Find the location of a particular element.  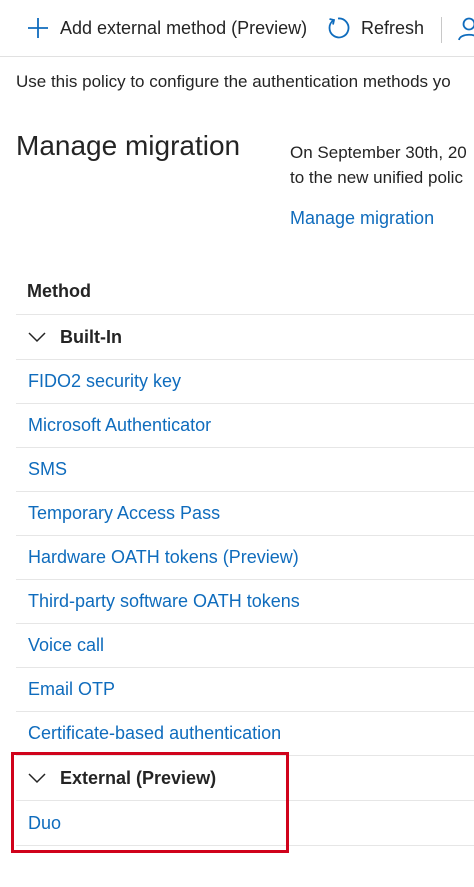

method-link-temporary-access-pass: Temporary Access Pass is located at coordinates (124, 513).